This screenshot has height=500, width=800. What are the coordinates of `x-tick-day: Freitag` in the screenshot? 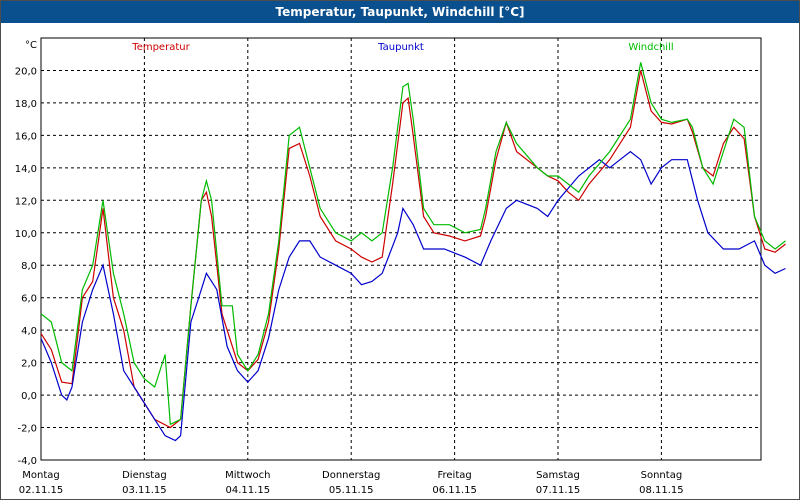 It's located at (454, 475).